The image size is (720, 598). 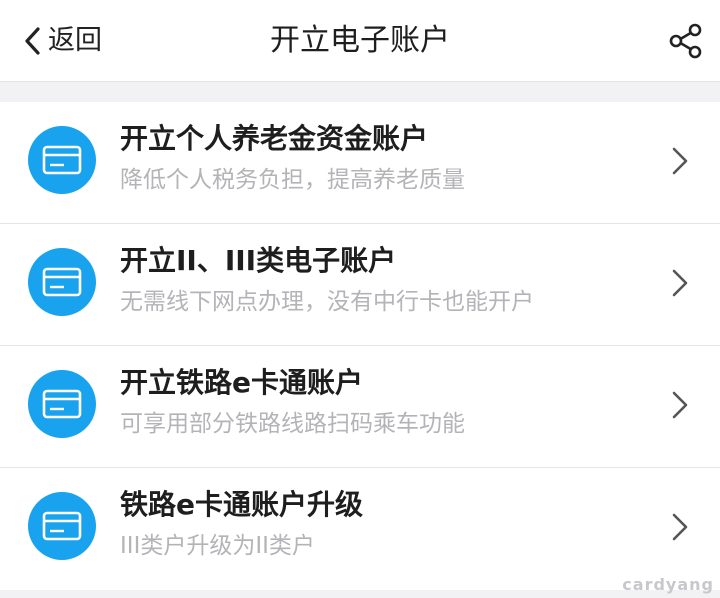 What do you see at coordinates (327, 302) in the screenshot?
I see `item-subtitle: 无需线下网点办理，没有中行卡也能开户` at bounding box center [327, 302].